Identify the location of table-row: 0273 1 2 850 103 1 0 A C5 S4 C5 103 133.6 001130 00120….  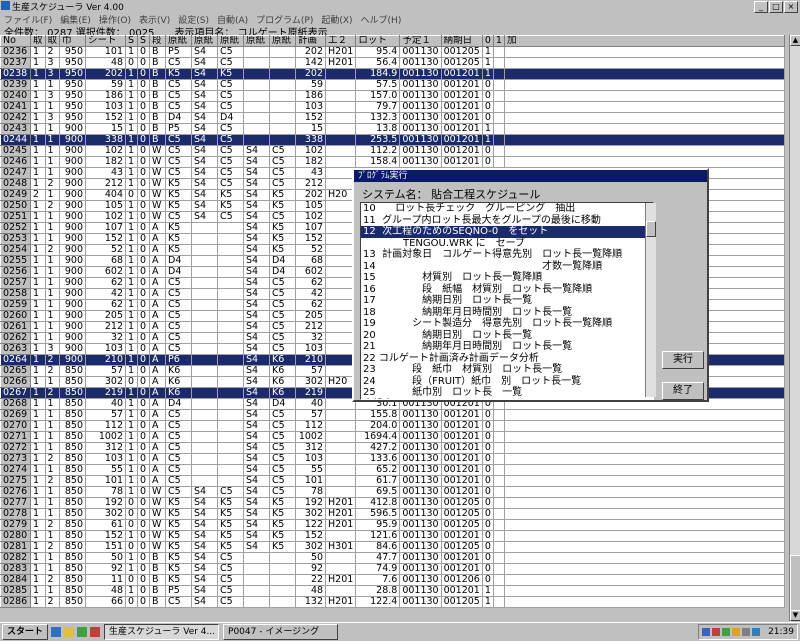
(392, 459).